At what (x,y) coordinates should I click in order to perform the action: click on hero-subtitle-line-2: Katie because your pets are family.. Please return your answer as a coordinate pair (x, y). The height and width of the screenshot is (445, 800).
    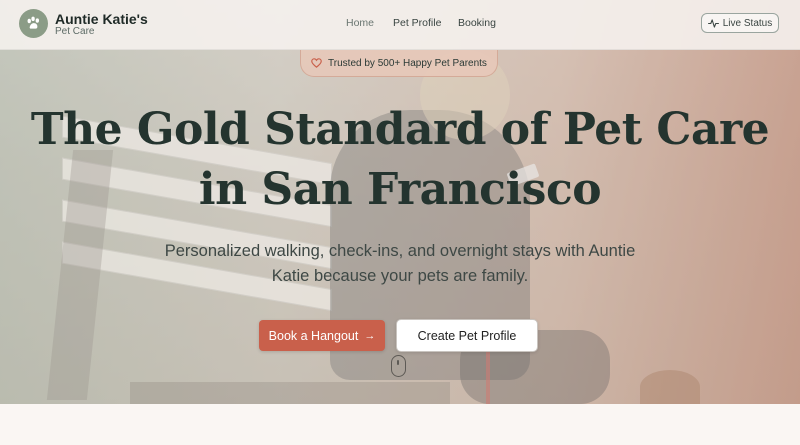
    Looking at the image, I should click on (400, 276).